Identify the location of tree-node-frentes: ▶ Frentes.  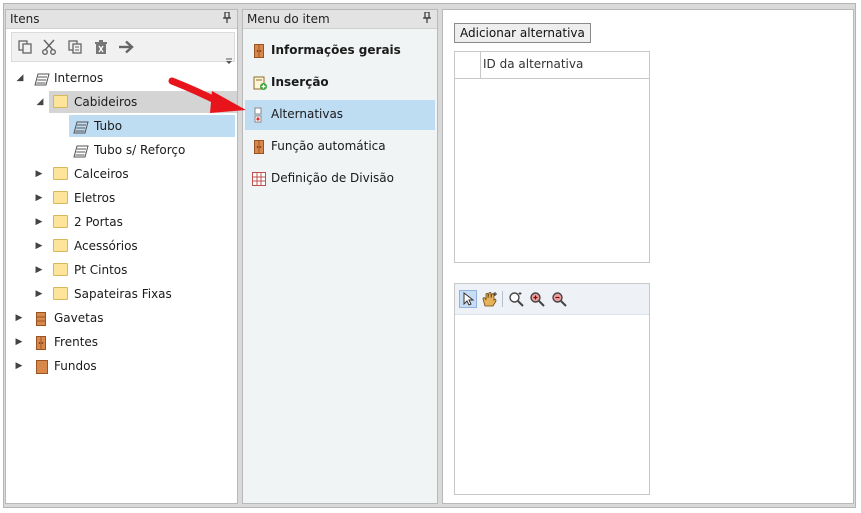
(122, 342).